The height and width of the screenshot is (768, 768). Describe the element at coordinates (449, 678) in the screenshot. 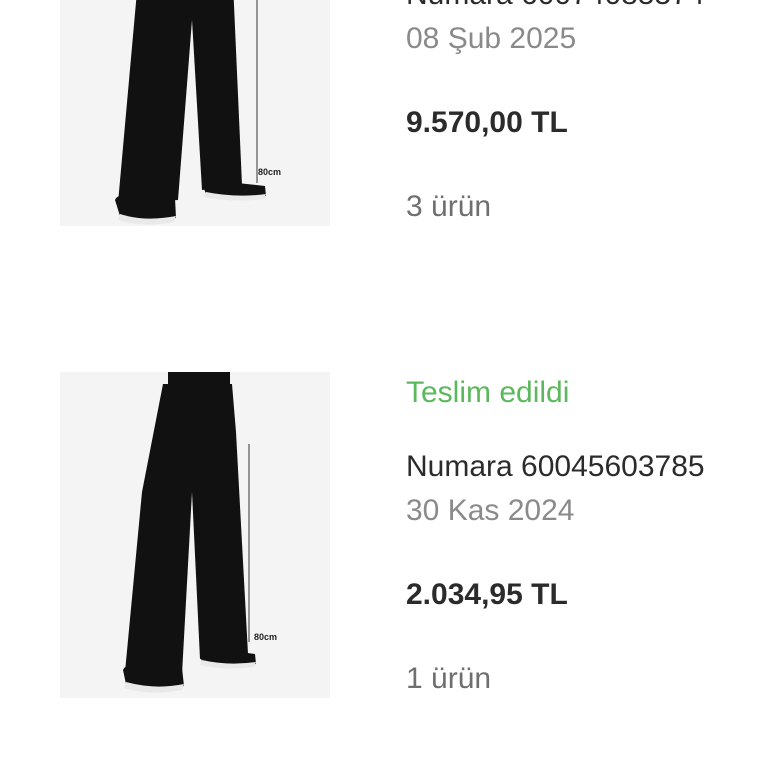

I see `order-item-count: 1 ürün` at that location.